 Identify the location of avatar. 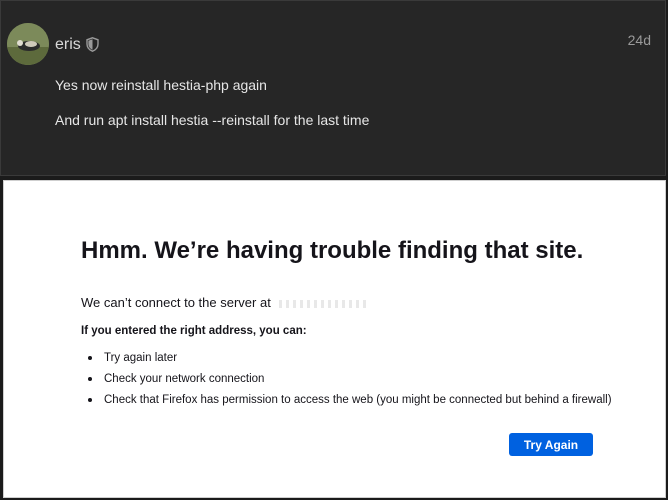
(28, 44).